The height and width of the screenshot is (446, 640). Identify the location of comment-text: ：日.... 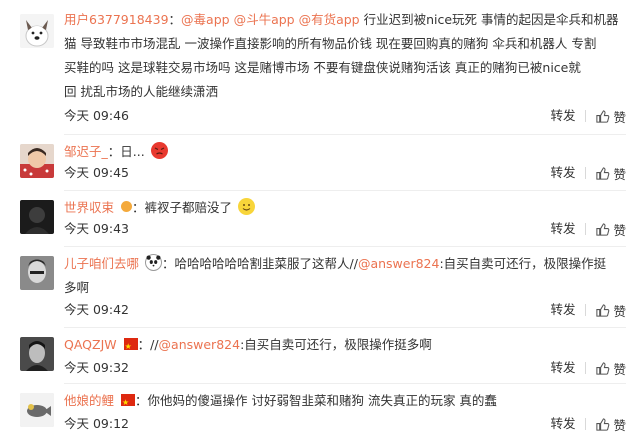
(126, 151).